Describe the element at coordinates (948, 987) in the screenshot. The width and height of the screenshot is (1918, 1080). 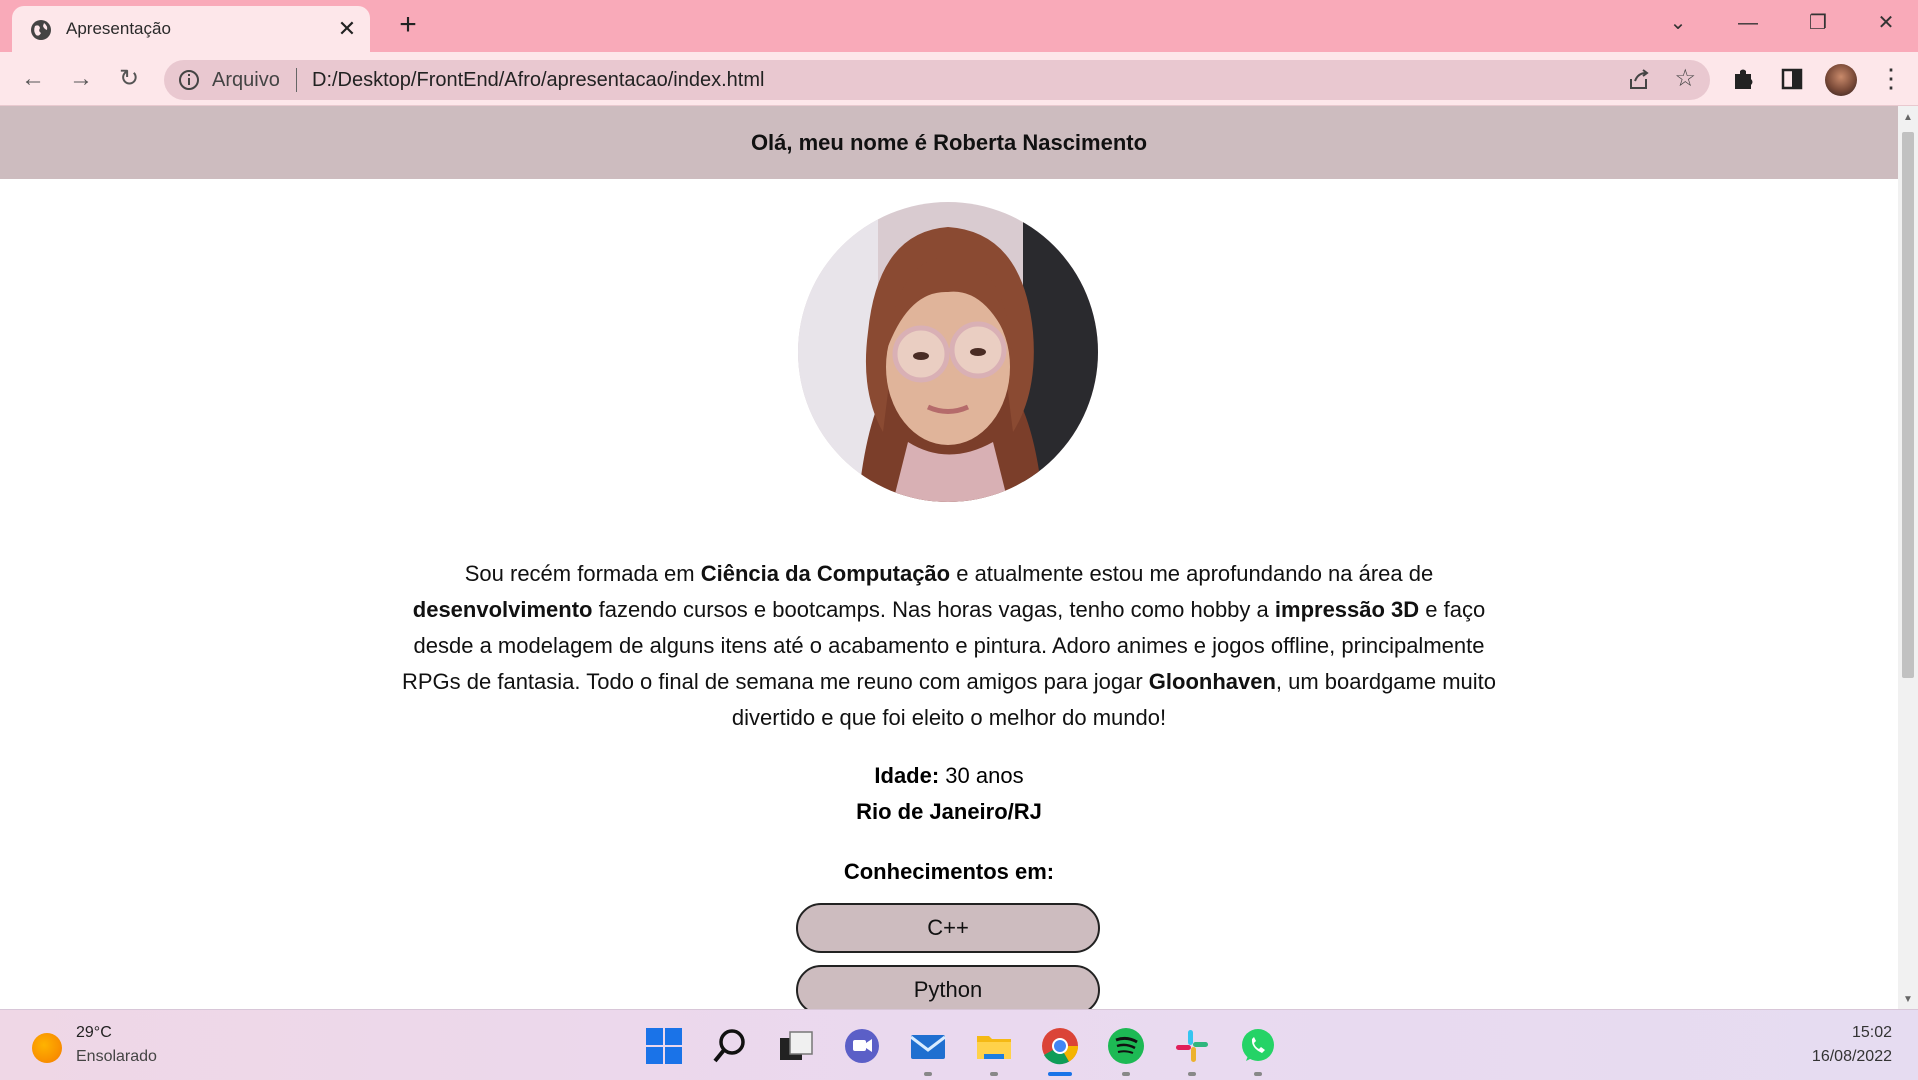
I see `skill-button-python: Python` at that location.